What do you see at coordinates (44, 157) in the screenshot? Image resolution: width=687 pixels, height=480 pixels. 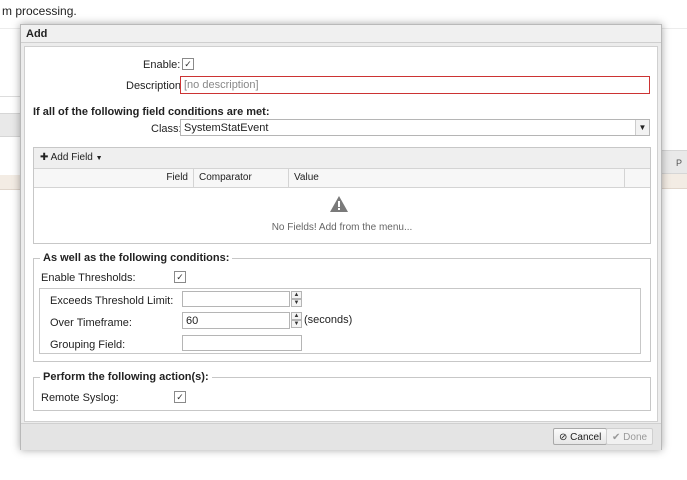 I see `plus-icon: ✚` at bounding box center [44, 157].